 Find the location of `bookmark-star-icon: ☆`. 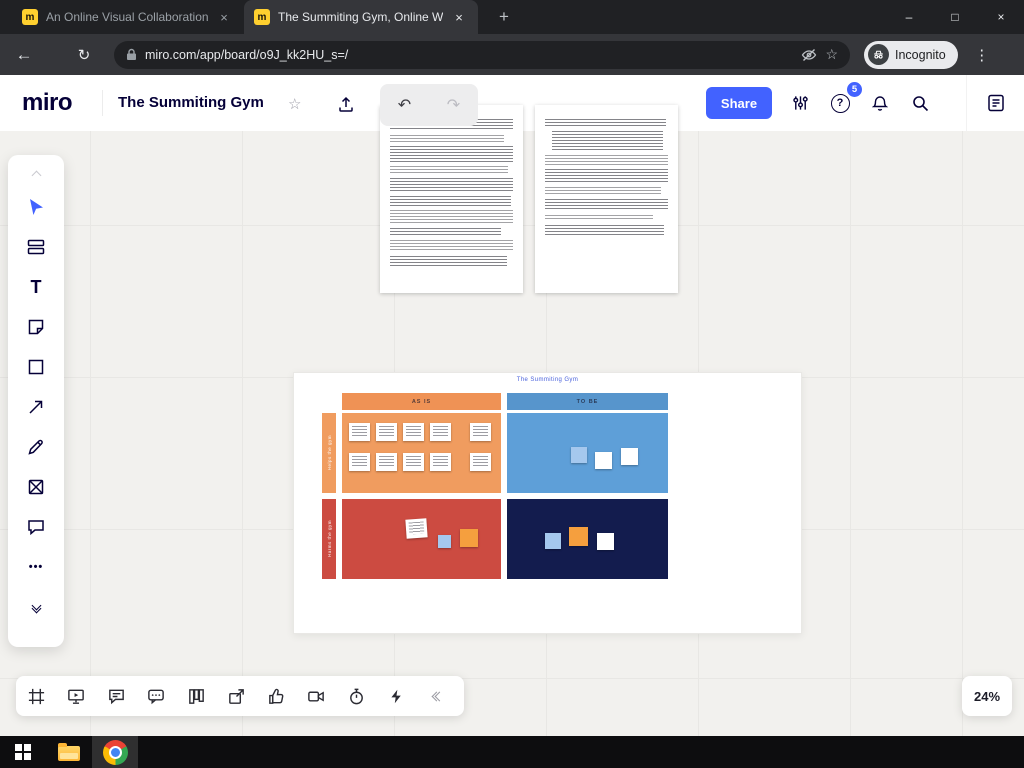

bookmark-star-icon: ☆ is located at coordinates (831, 54).